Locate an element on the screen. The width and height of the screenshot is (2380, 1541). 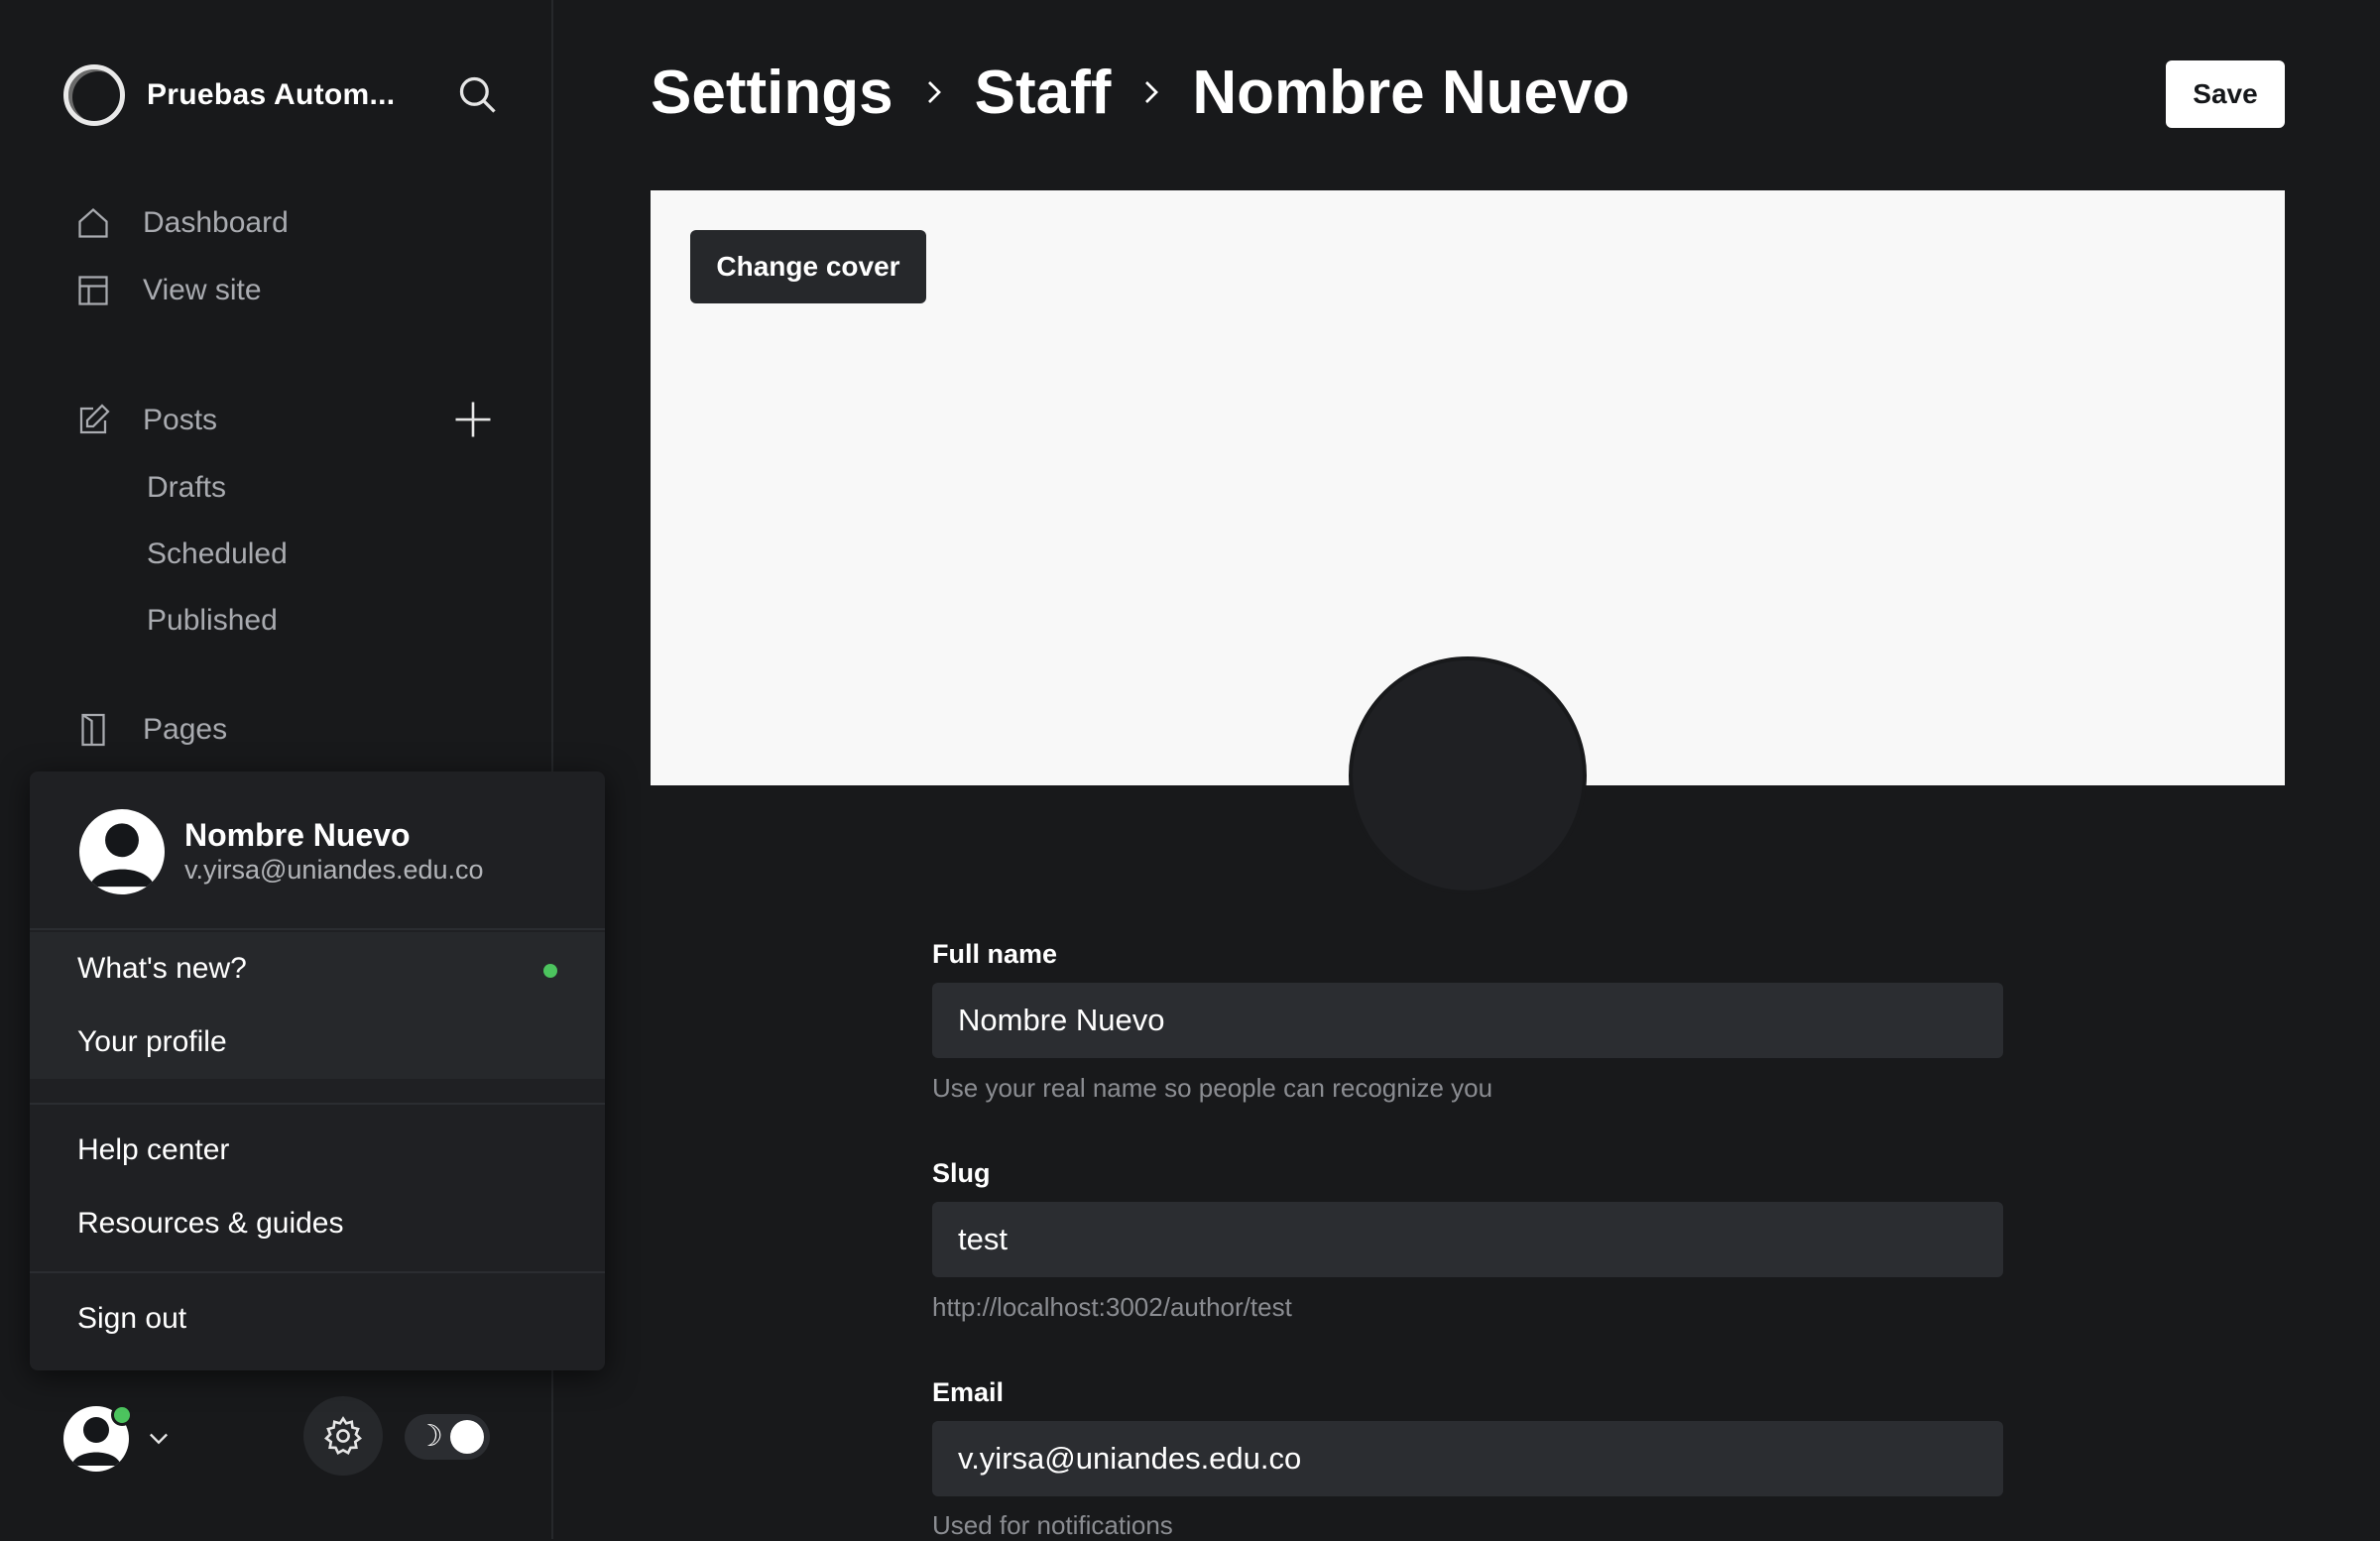
nav-dashboard: Dashboard is located at coordinates (182, 223).